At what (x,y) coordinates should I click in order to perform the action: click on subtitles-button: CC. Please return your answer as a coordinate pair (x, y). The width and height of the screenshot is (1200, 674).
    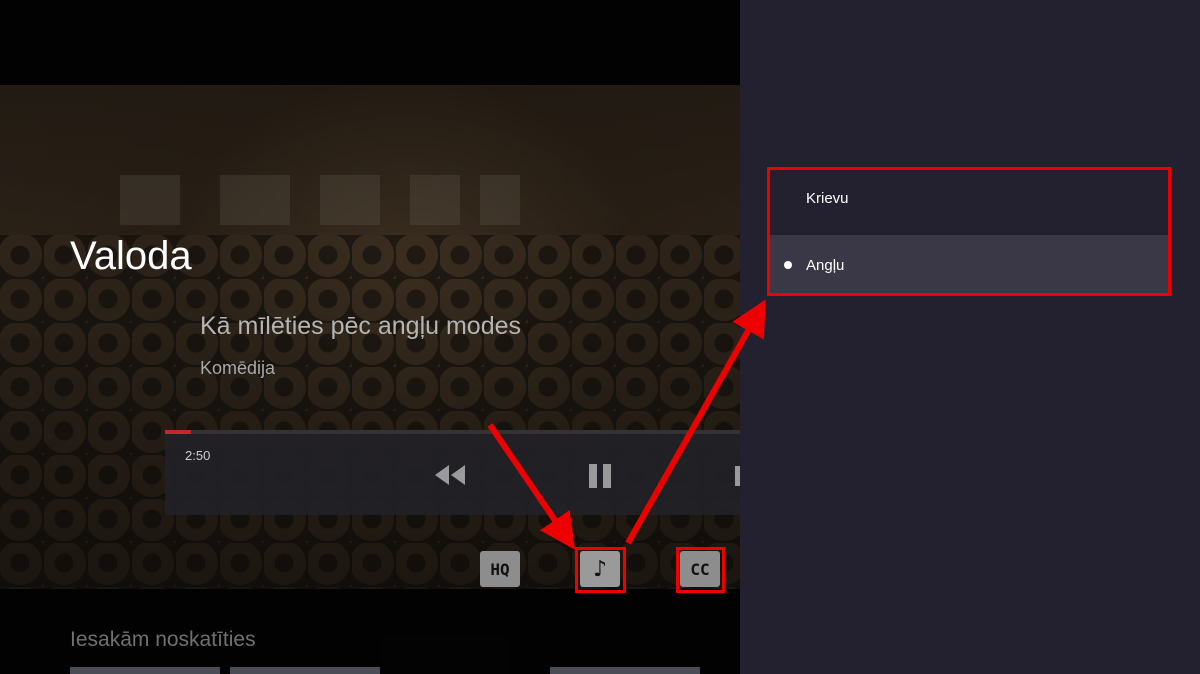
    Looking at the image, I should click on (700, 569).